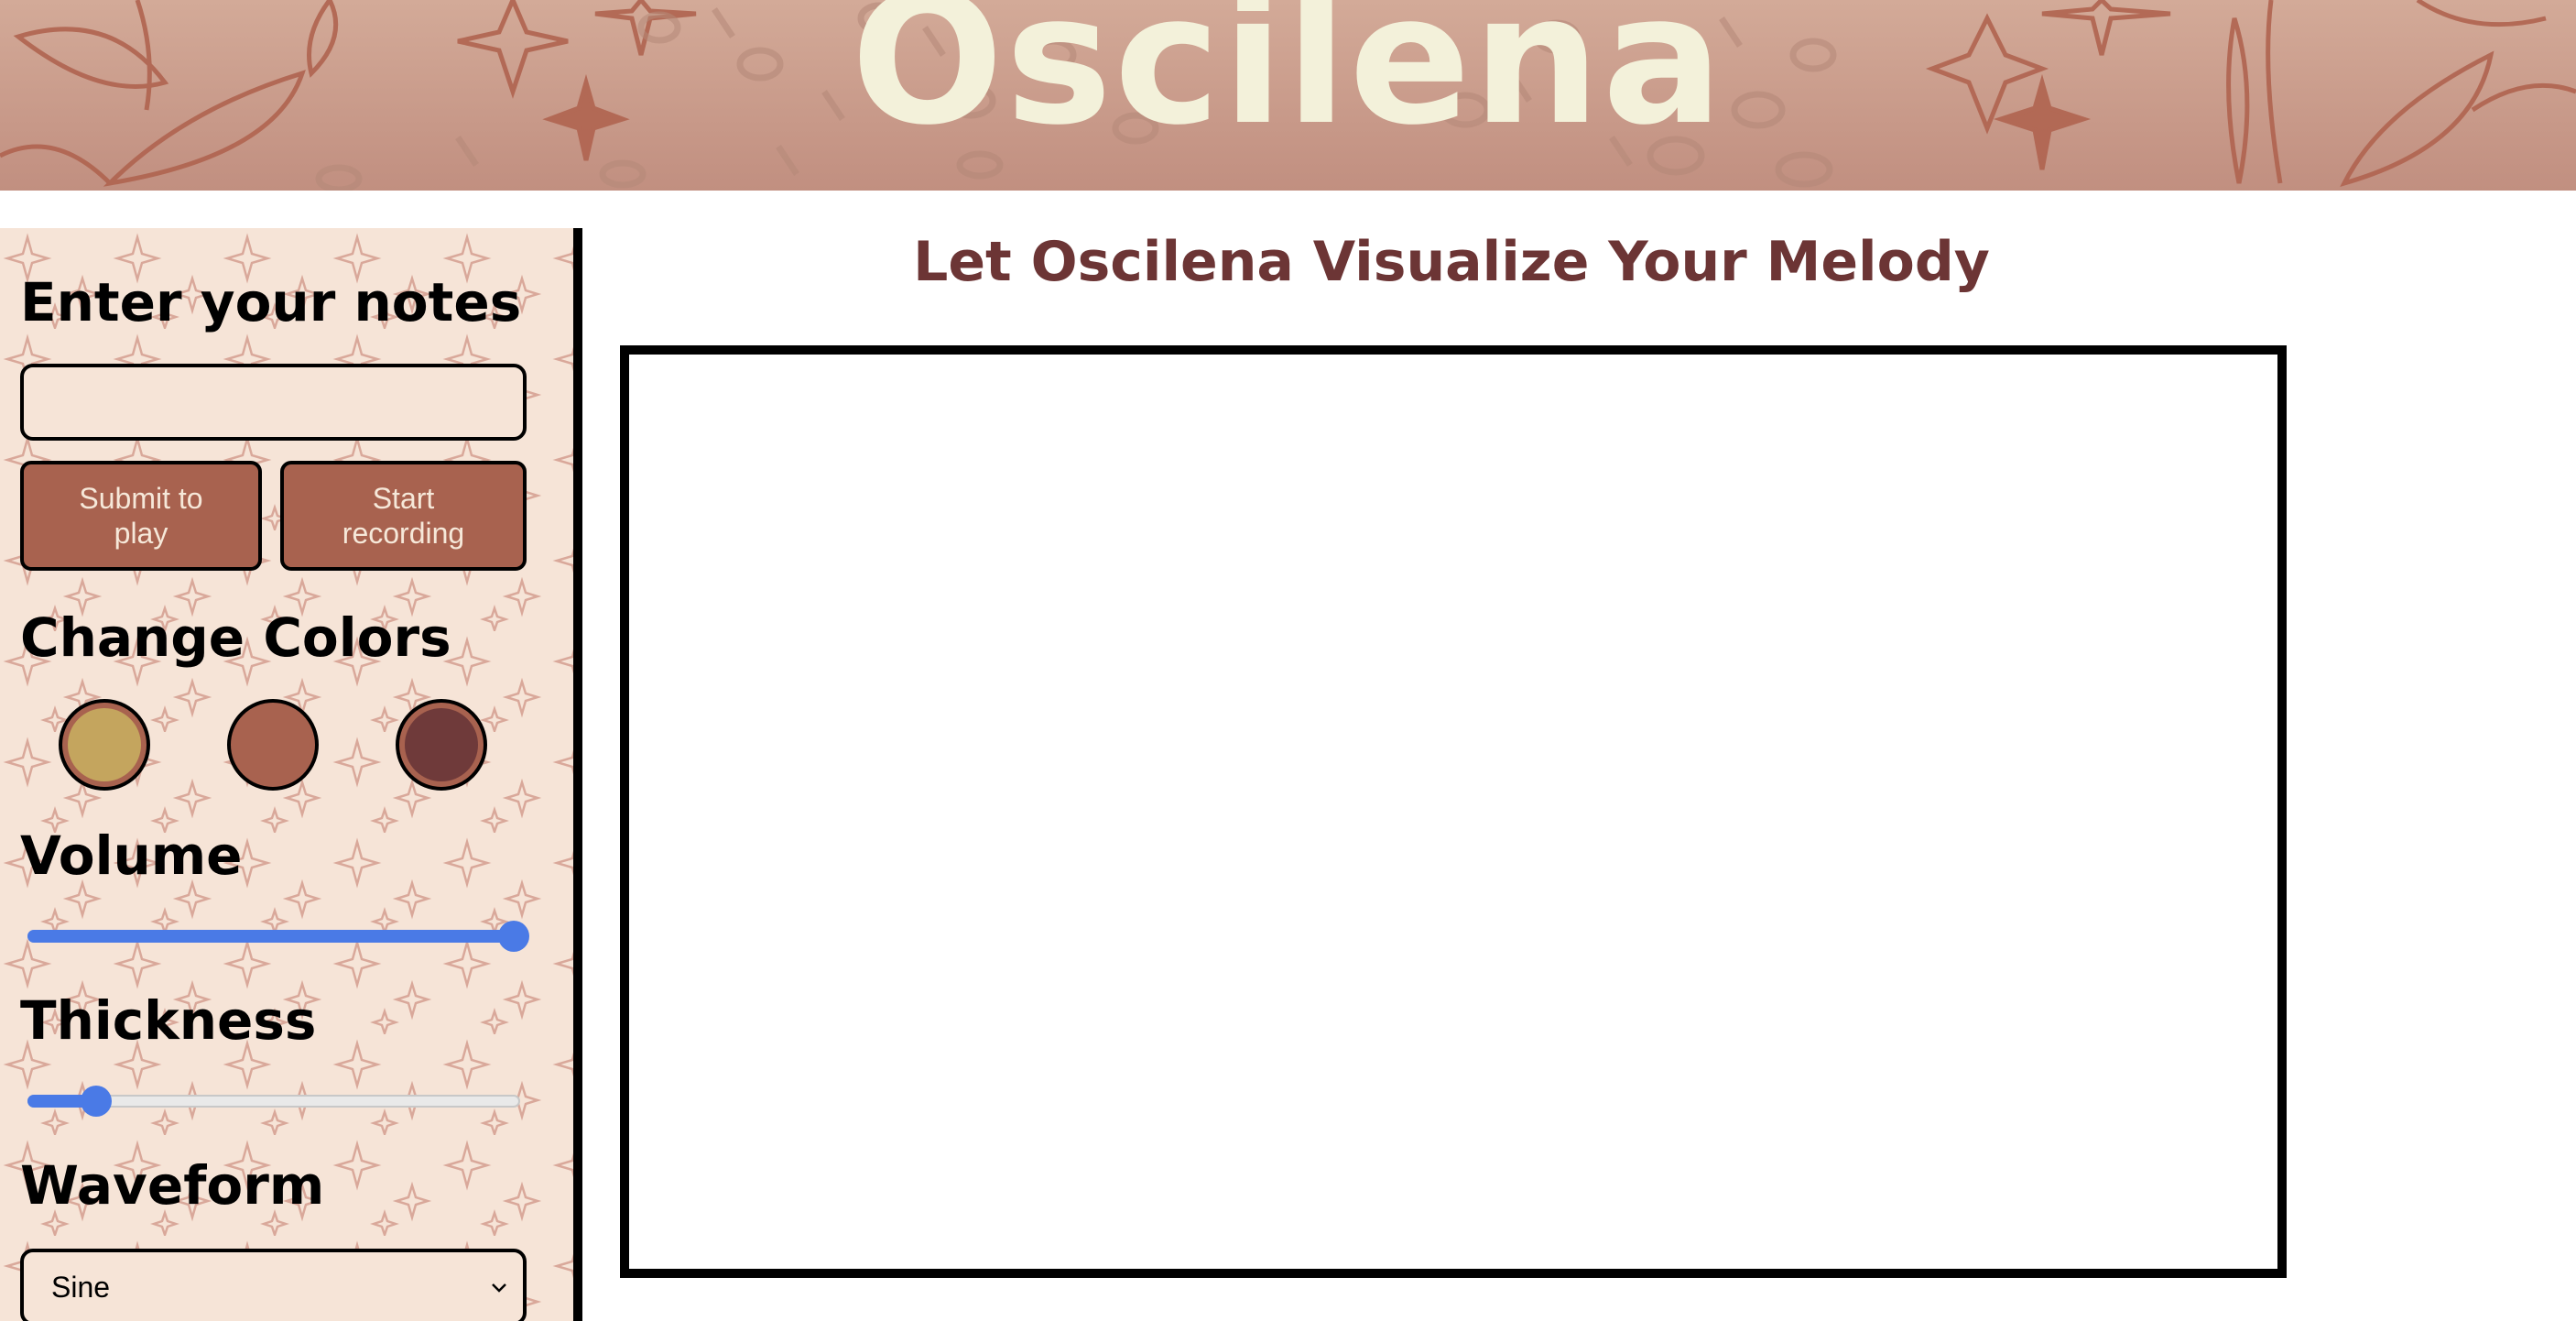 The image size is (2576, 1321). What do you see at coordinates (269, 936) in the screenshot?
I see `volume-slider-fill` at bounding box center [269, 936].